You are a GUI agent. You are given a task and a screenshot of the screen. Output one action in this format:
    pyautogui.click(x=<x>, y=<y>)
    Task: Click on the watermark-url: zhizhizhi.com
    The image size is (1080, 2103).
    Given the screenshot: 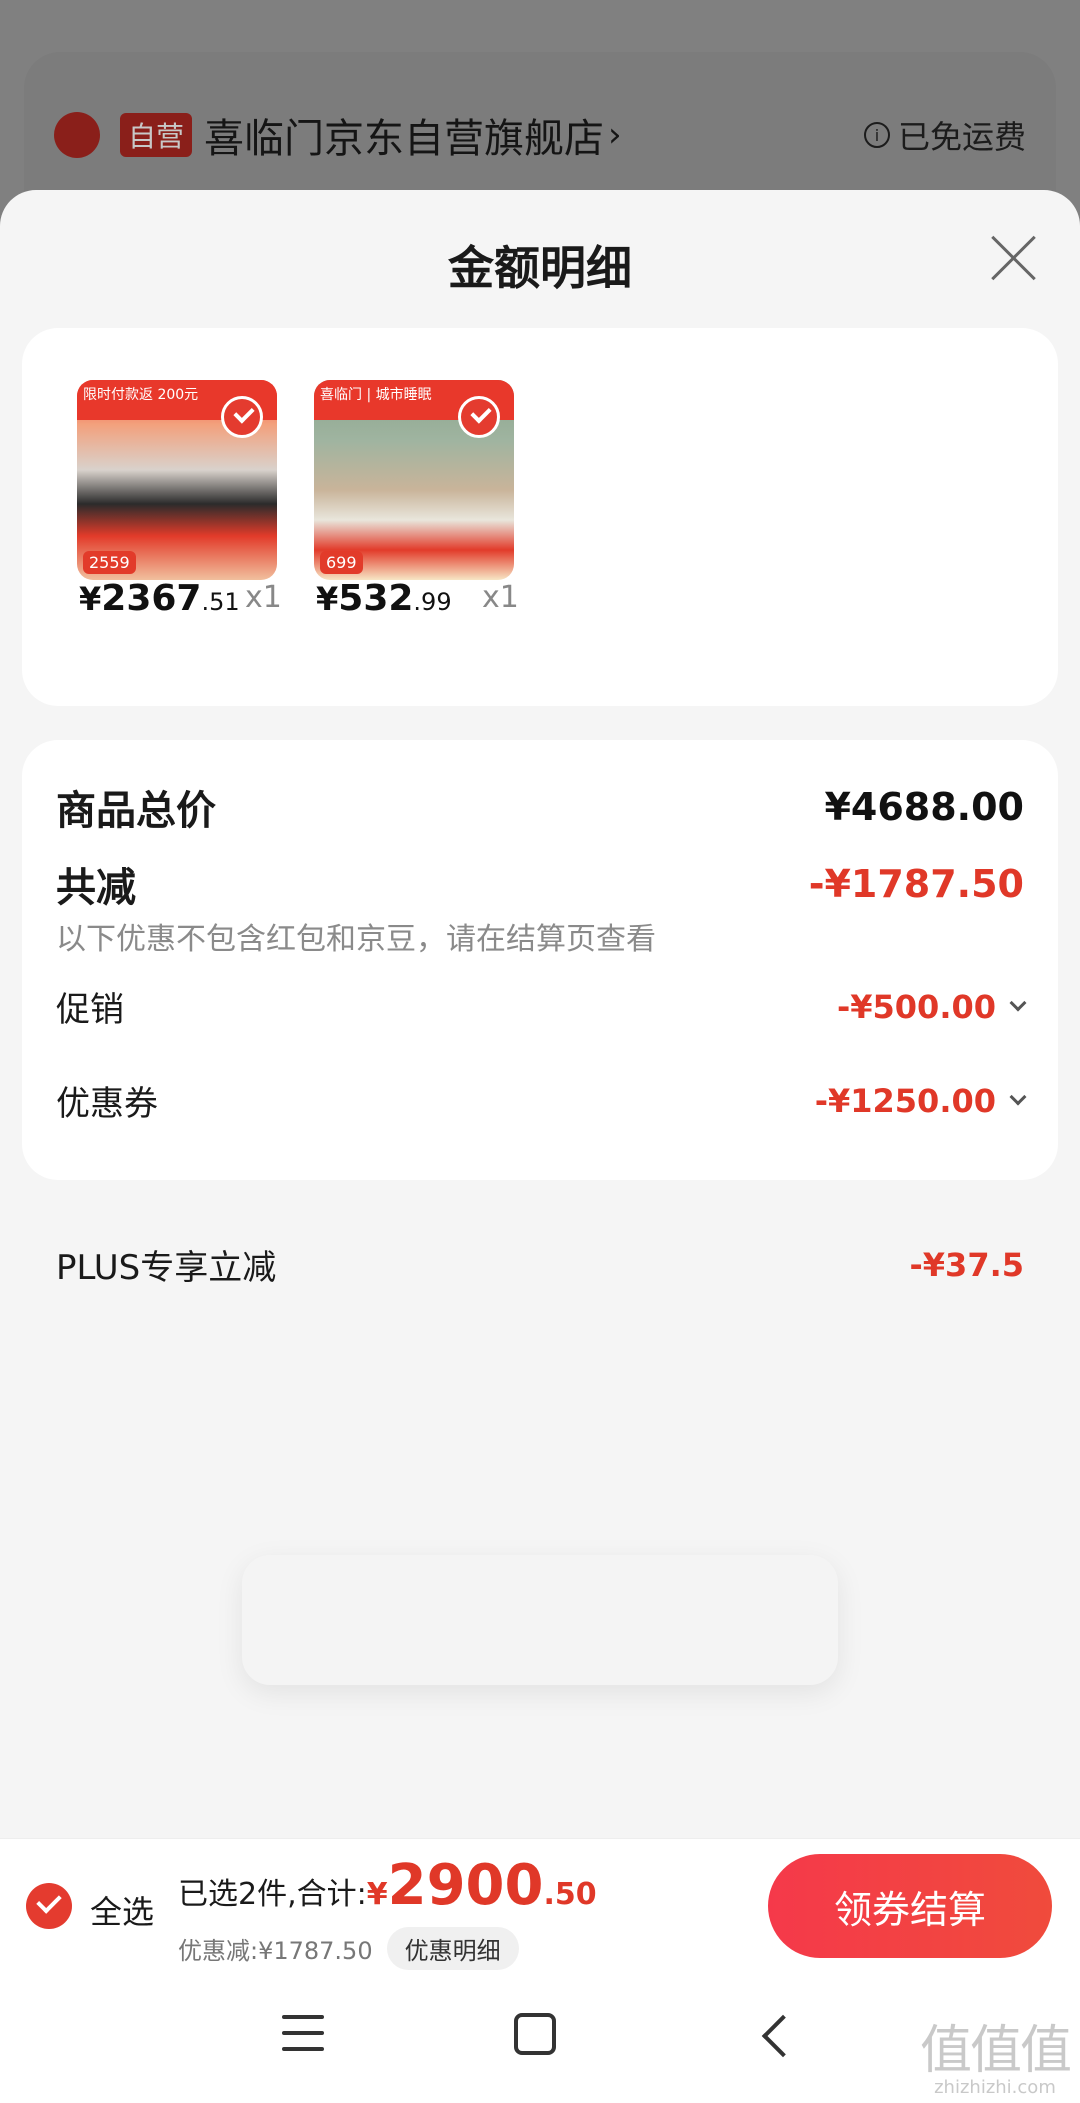 What is the action you would take?
    pyautogui.click(x=995, y=2087)
    